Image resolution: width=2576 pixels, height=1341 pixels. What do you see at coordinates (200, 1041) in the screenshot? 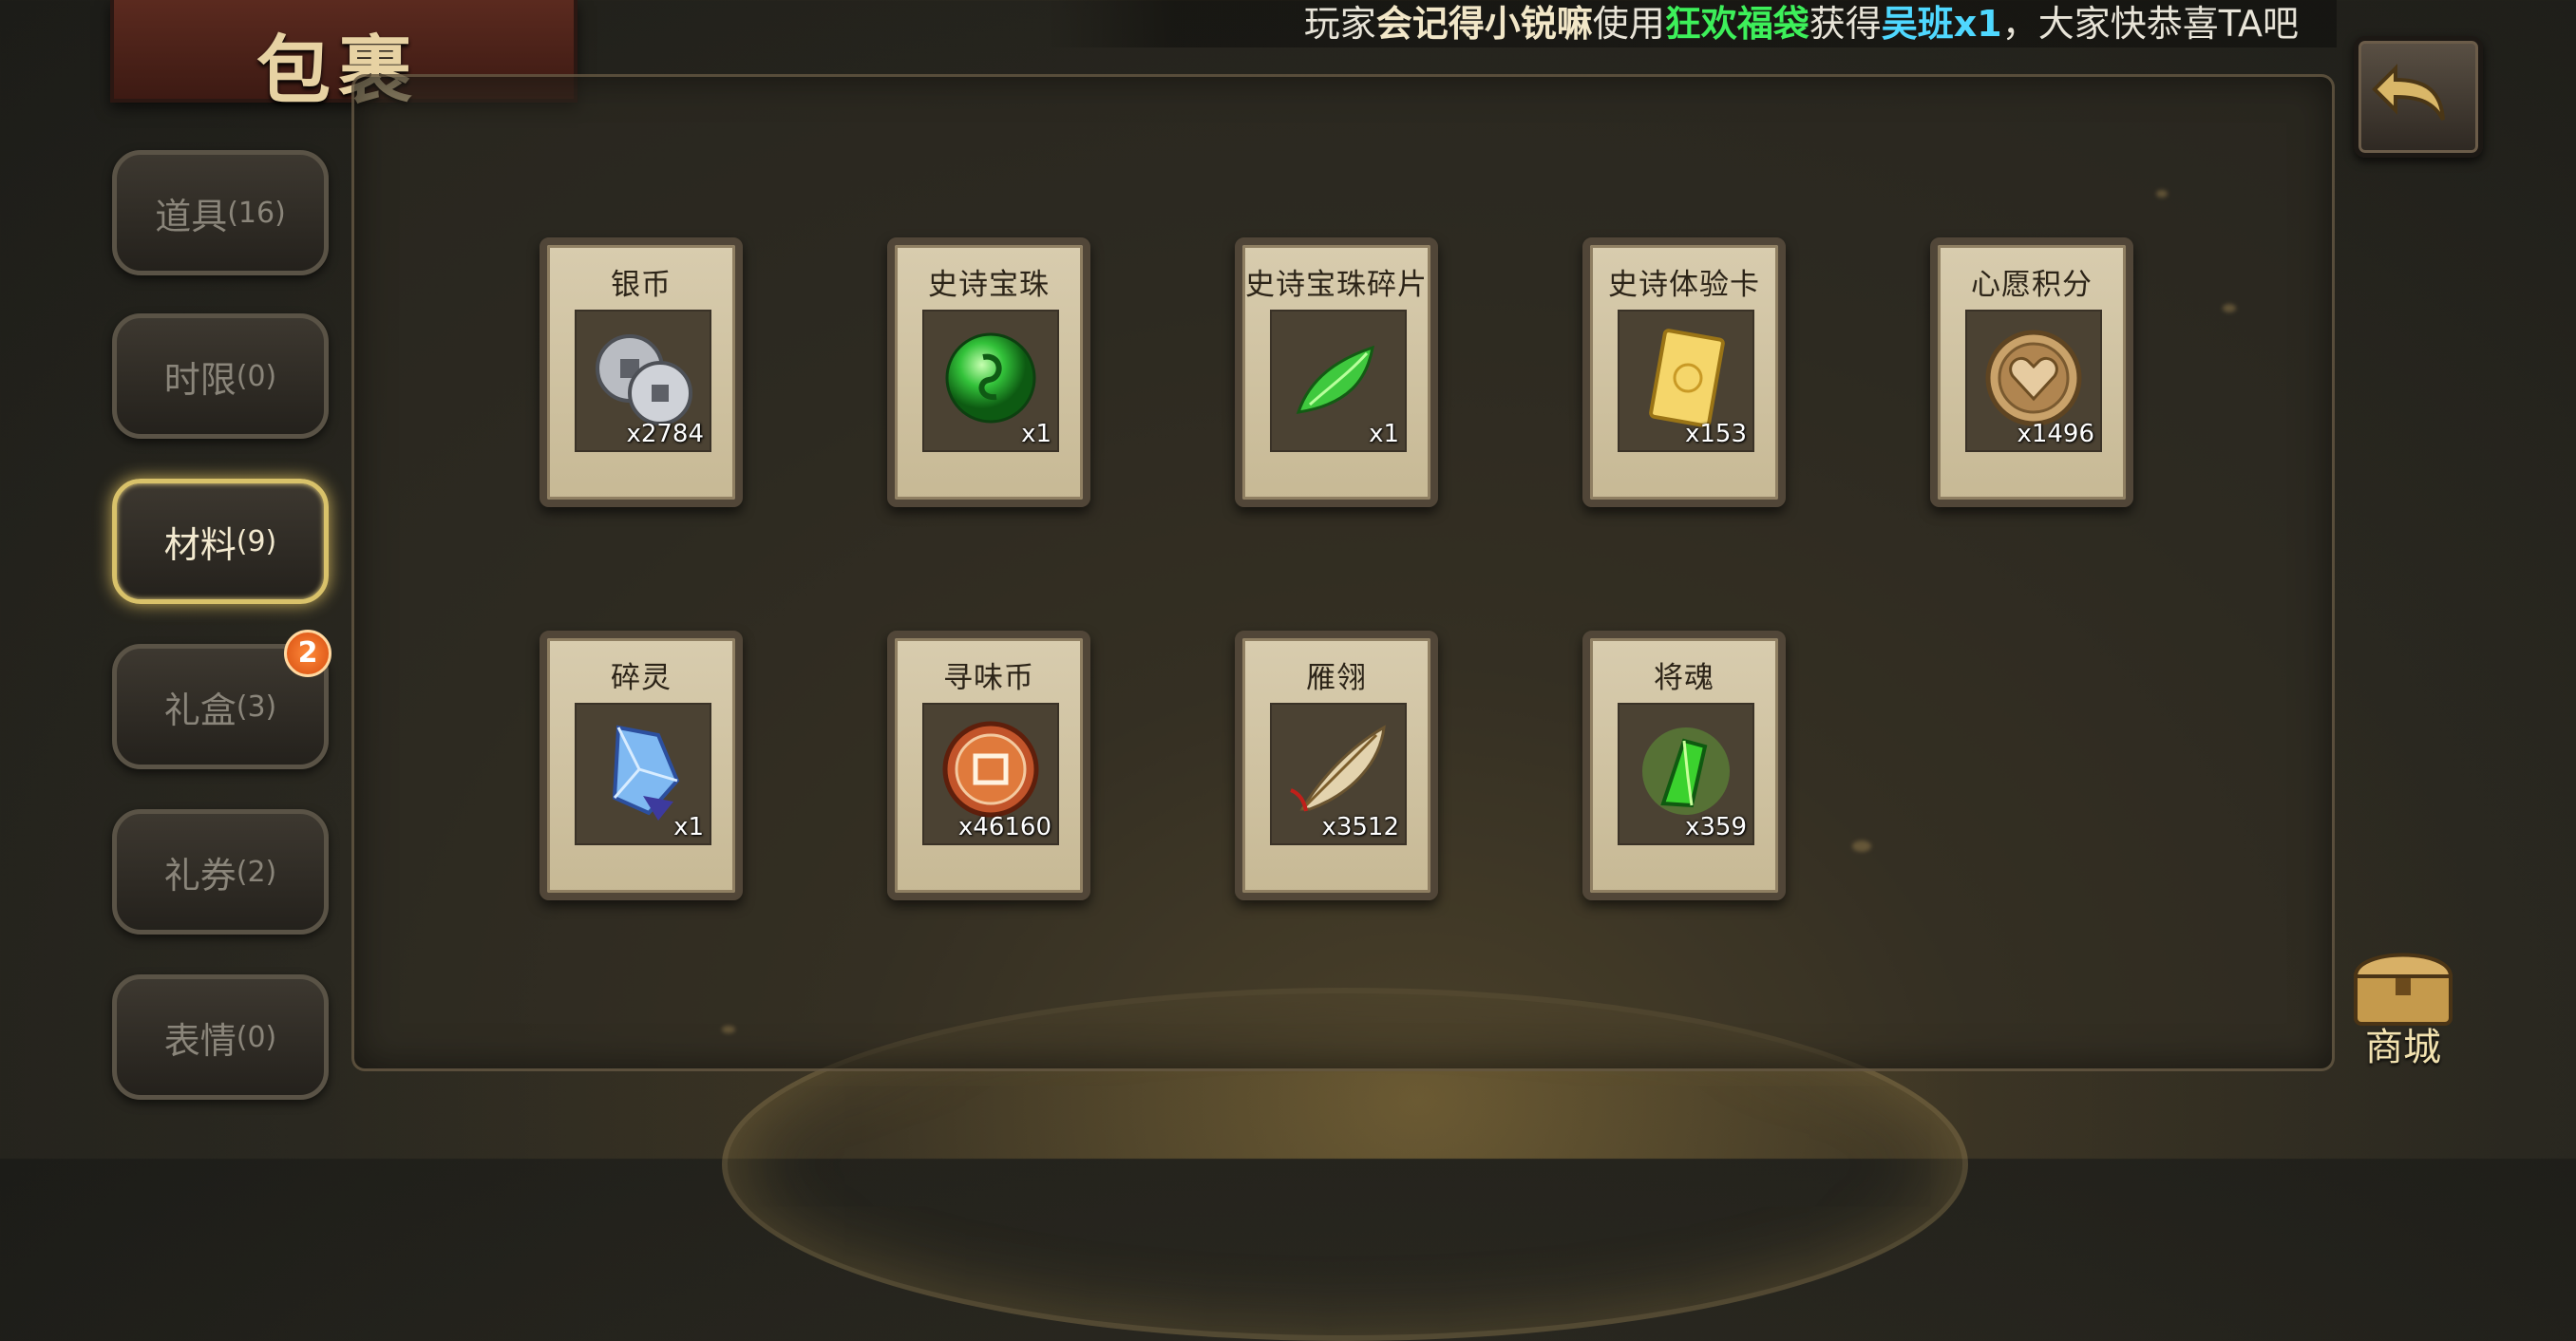
I see `tab-label: 表情` at bounding box center [200, 1041].